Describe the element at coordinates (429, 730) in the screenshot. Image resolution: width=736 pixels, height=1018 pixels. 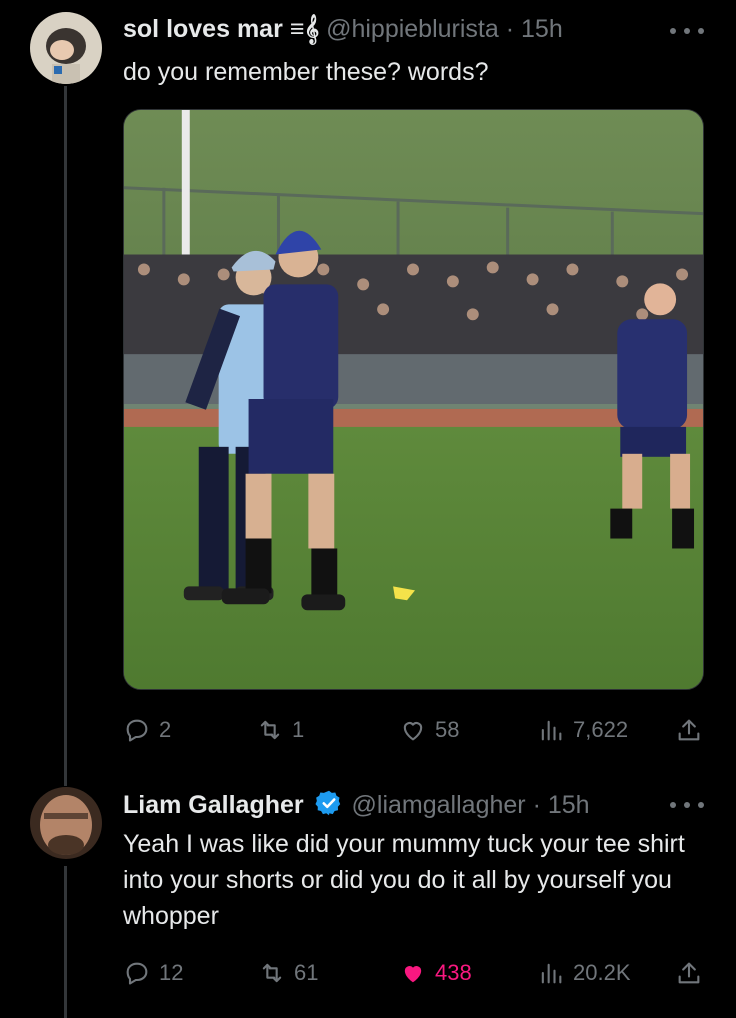
I see `like-button: 58` at that location.